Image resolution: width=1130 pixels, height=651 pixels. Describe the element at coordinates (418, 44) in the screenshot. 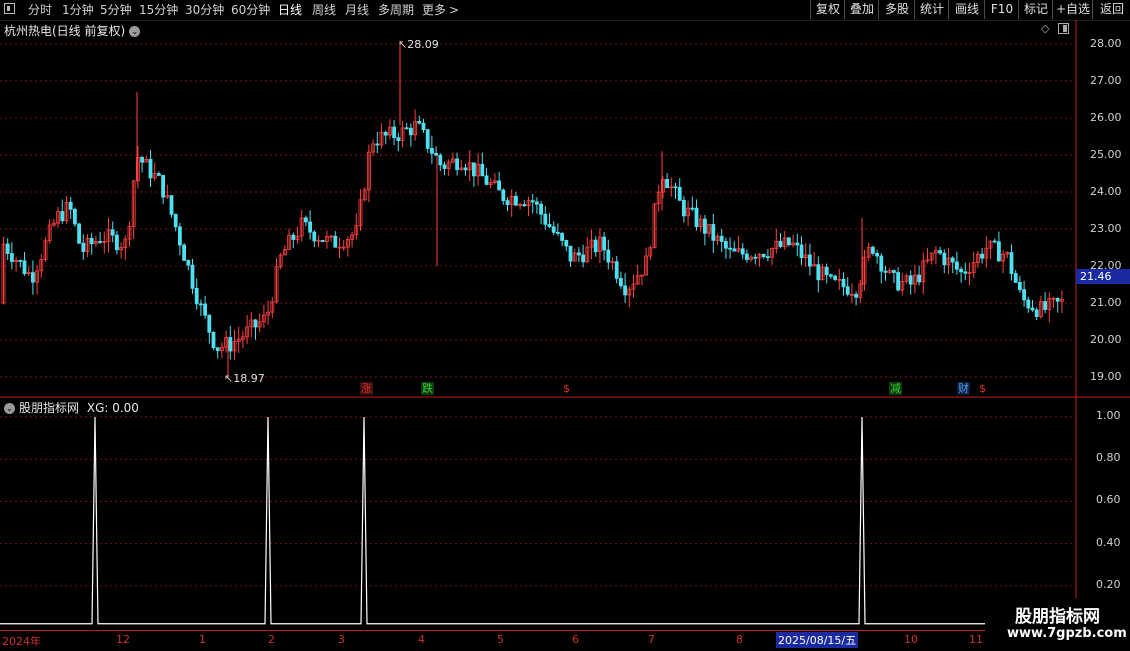

I see `high-price-label: ↖28.09` at that location.